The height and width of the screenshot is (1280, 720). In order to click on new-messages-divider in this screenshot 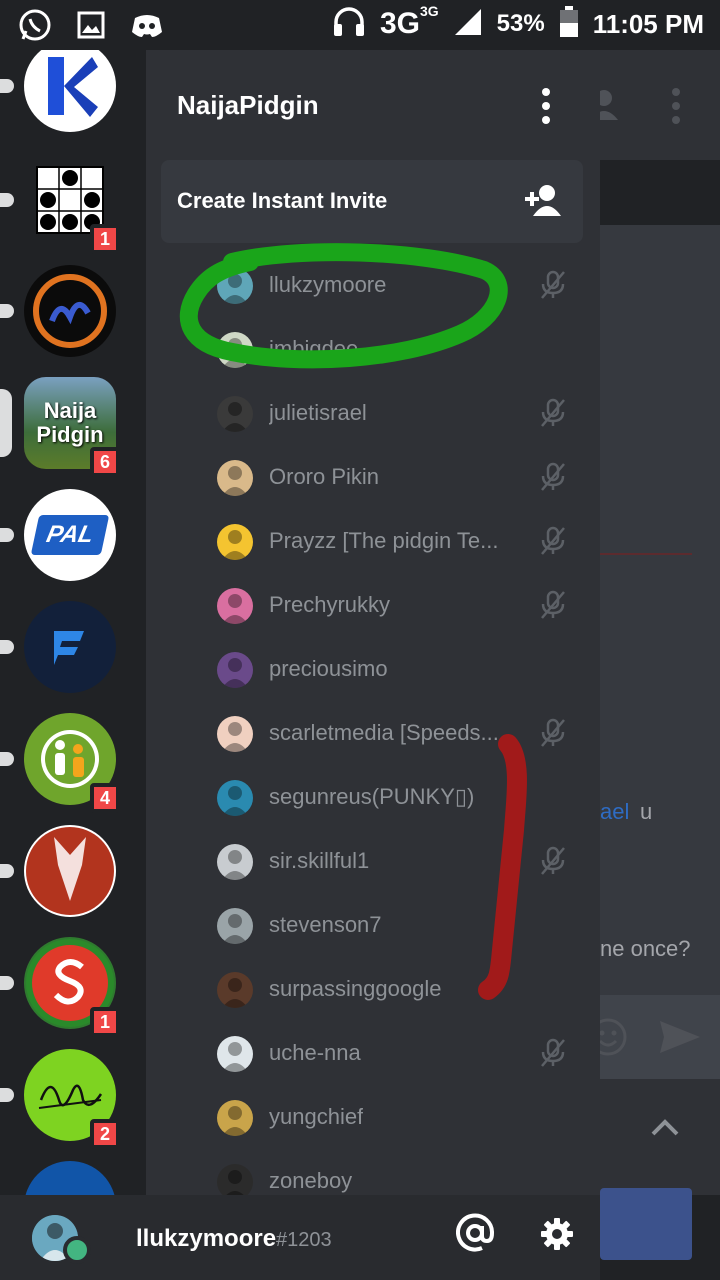, I will do `click(646, 554)`.